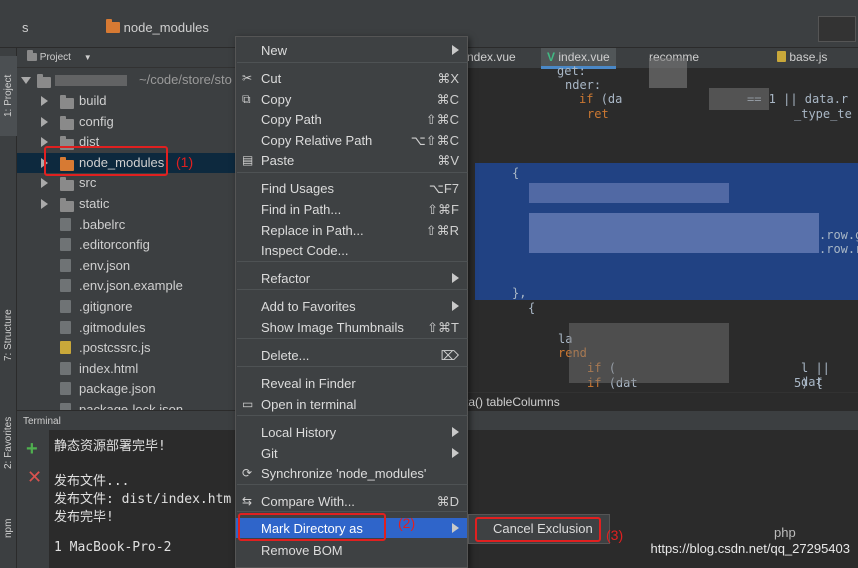 Image resolution: width=858 pixels, height=568 pixels. I want to click on scissors-icon: ✂, so click(247, 78).